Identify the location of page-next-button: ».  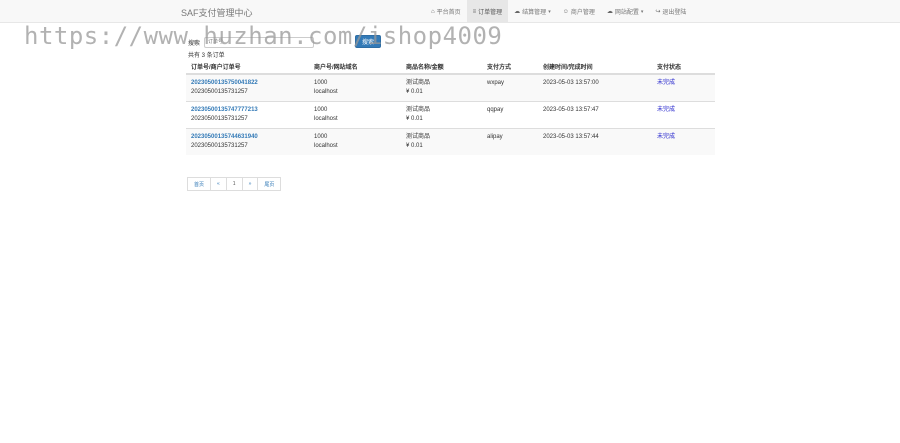
(250, 184).